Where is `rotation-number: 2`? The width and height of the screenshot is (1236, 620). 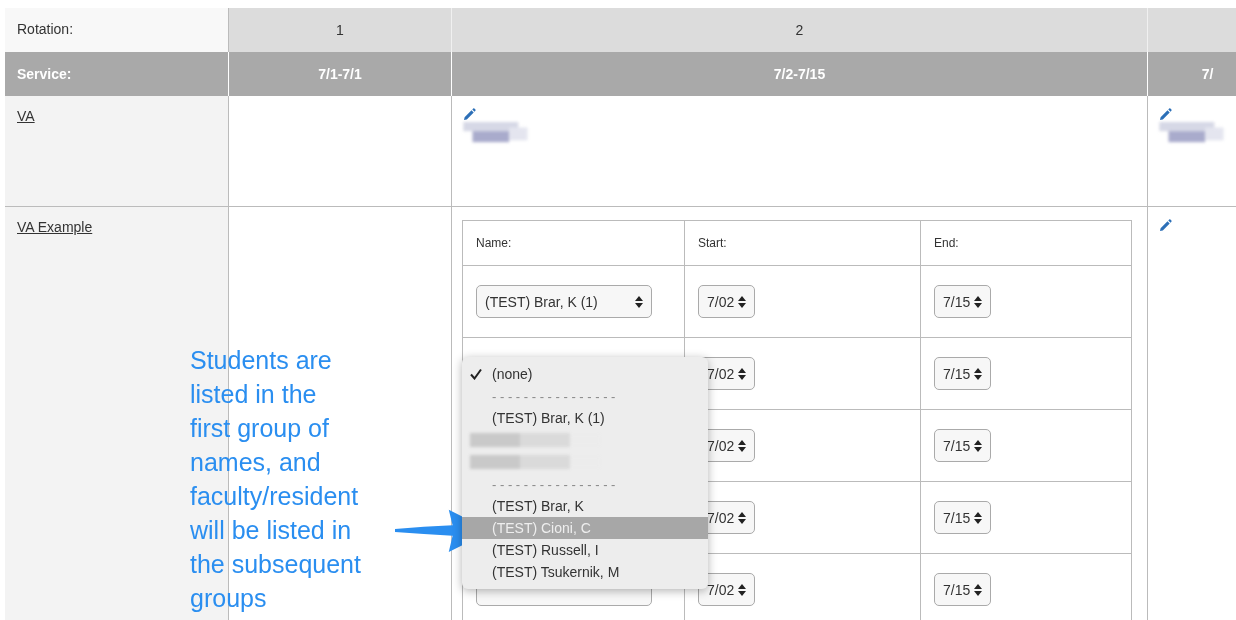
rotation-number: 2 is located at coordinates (799, 30).